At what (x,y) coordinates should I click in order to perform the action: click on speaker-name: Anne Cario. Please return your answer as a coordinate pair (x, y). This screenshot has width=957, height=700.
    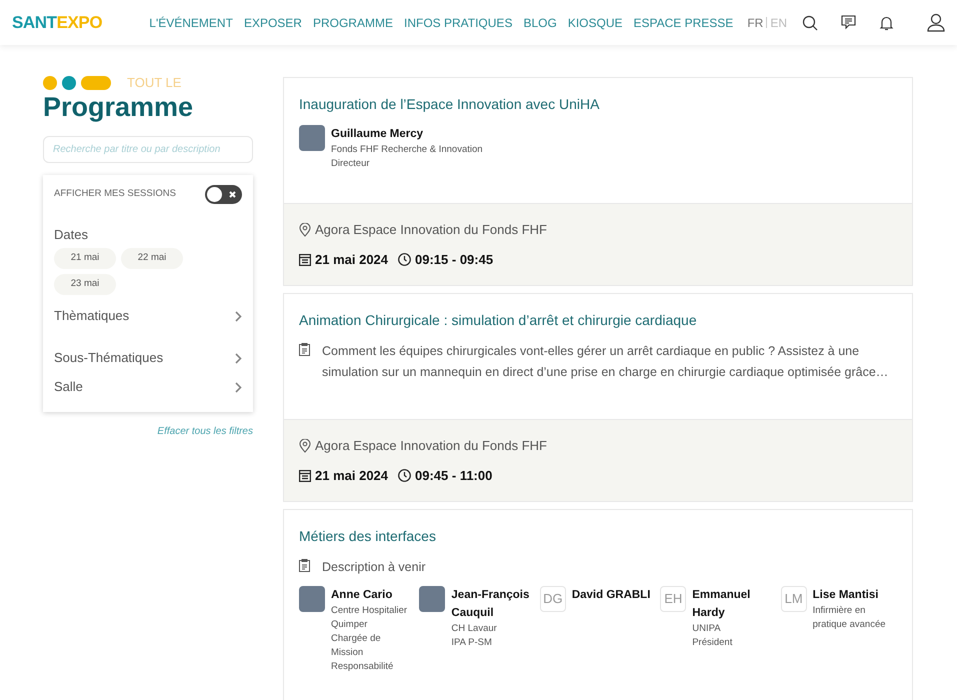
    Looking at the image, I should click on (362, 595).